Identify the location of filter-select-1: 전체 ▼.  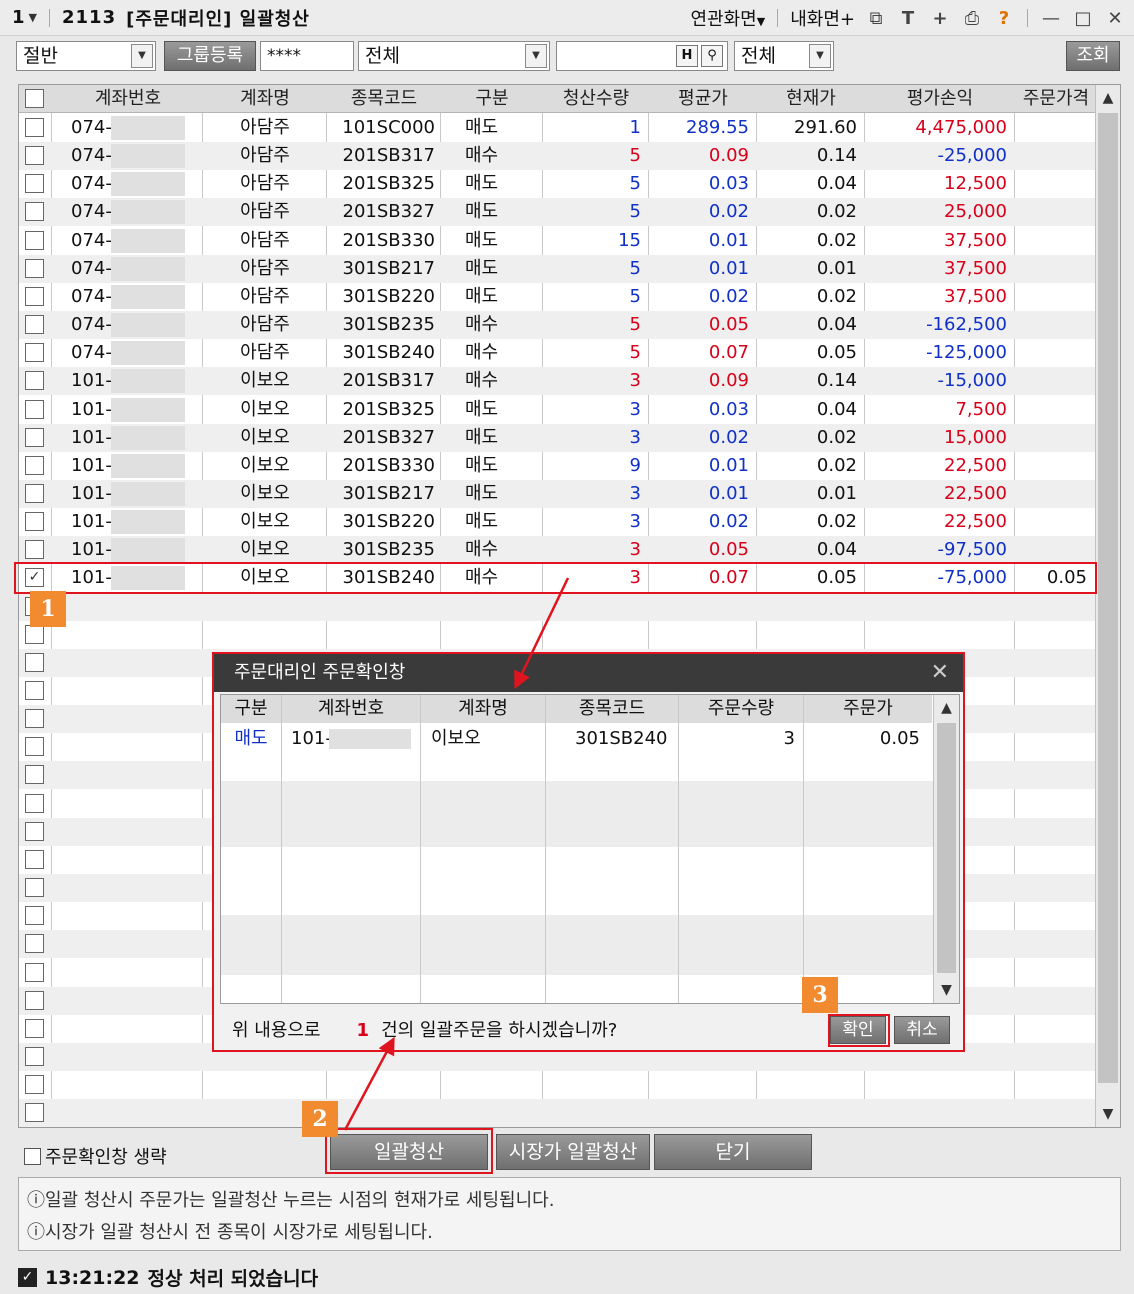
(454, 56).